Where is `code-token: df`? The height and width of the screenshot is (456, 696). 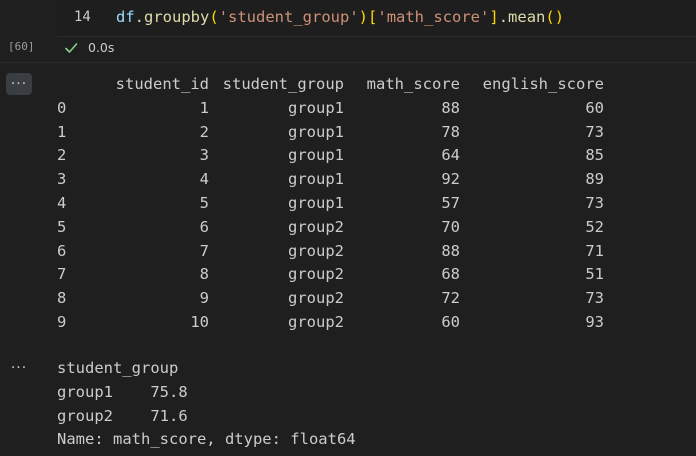
code-token: df is located at coordinates (125, 17).